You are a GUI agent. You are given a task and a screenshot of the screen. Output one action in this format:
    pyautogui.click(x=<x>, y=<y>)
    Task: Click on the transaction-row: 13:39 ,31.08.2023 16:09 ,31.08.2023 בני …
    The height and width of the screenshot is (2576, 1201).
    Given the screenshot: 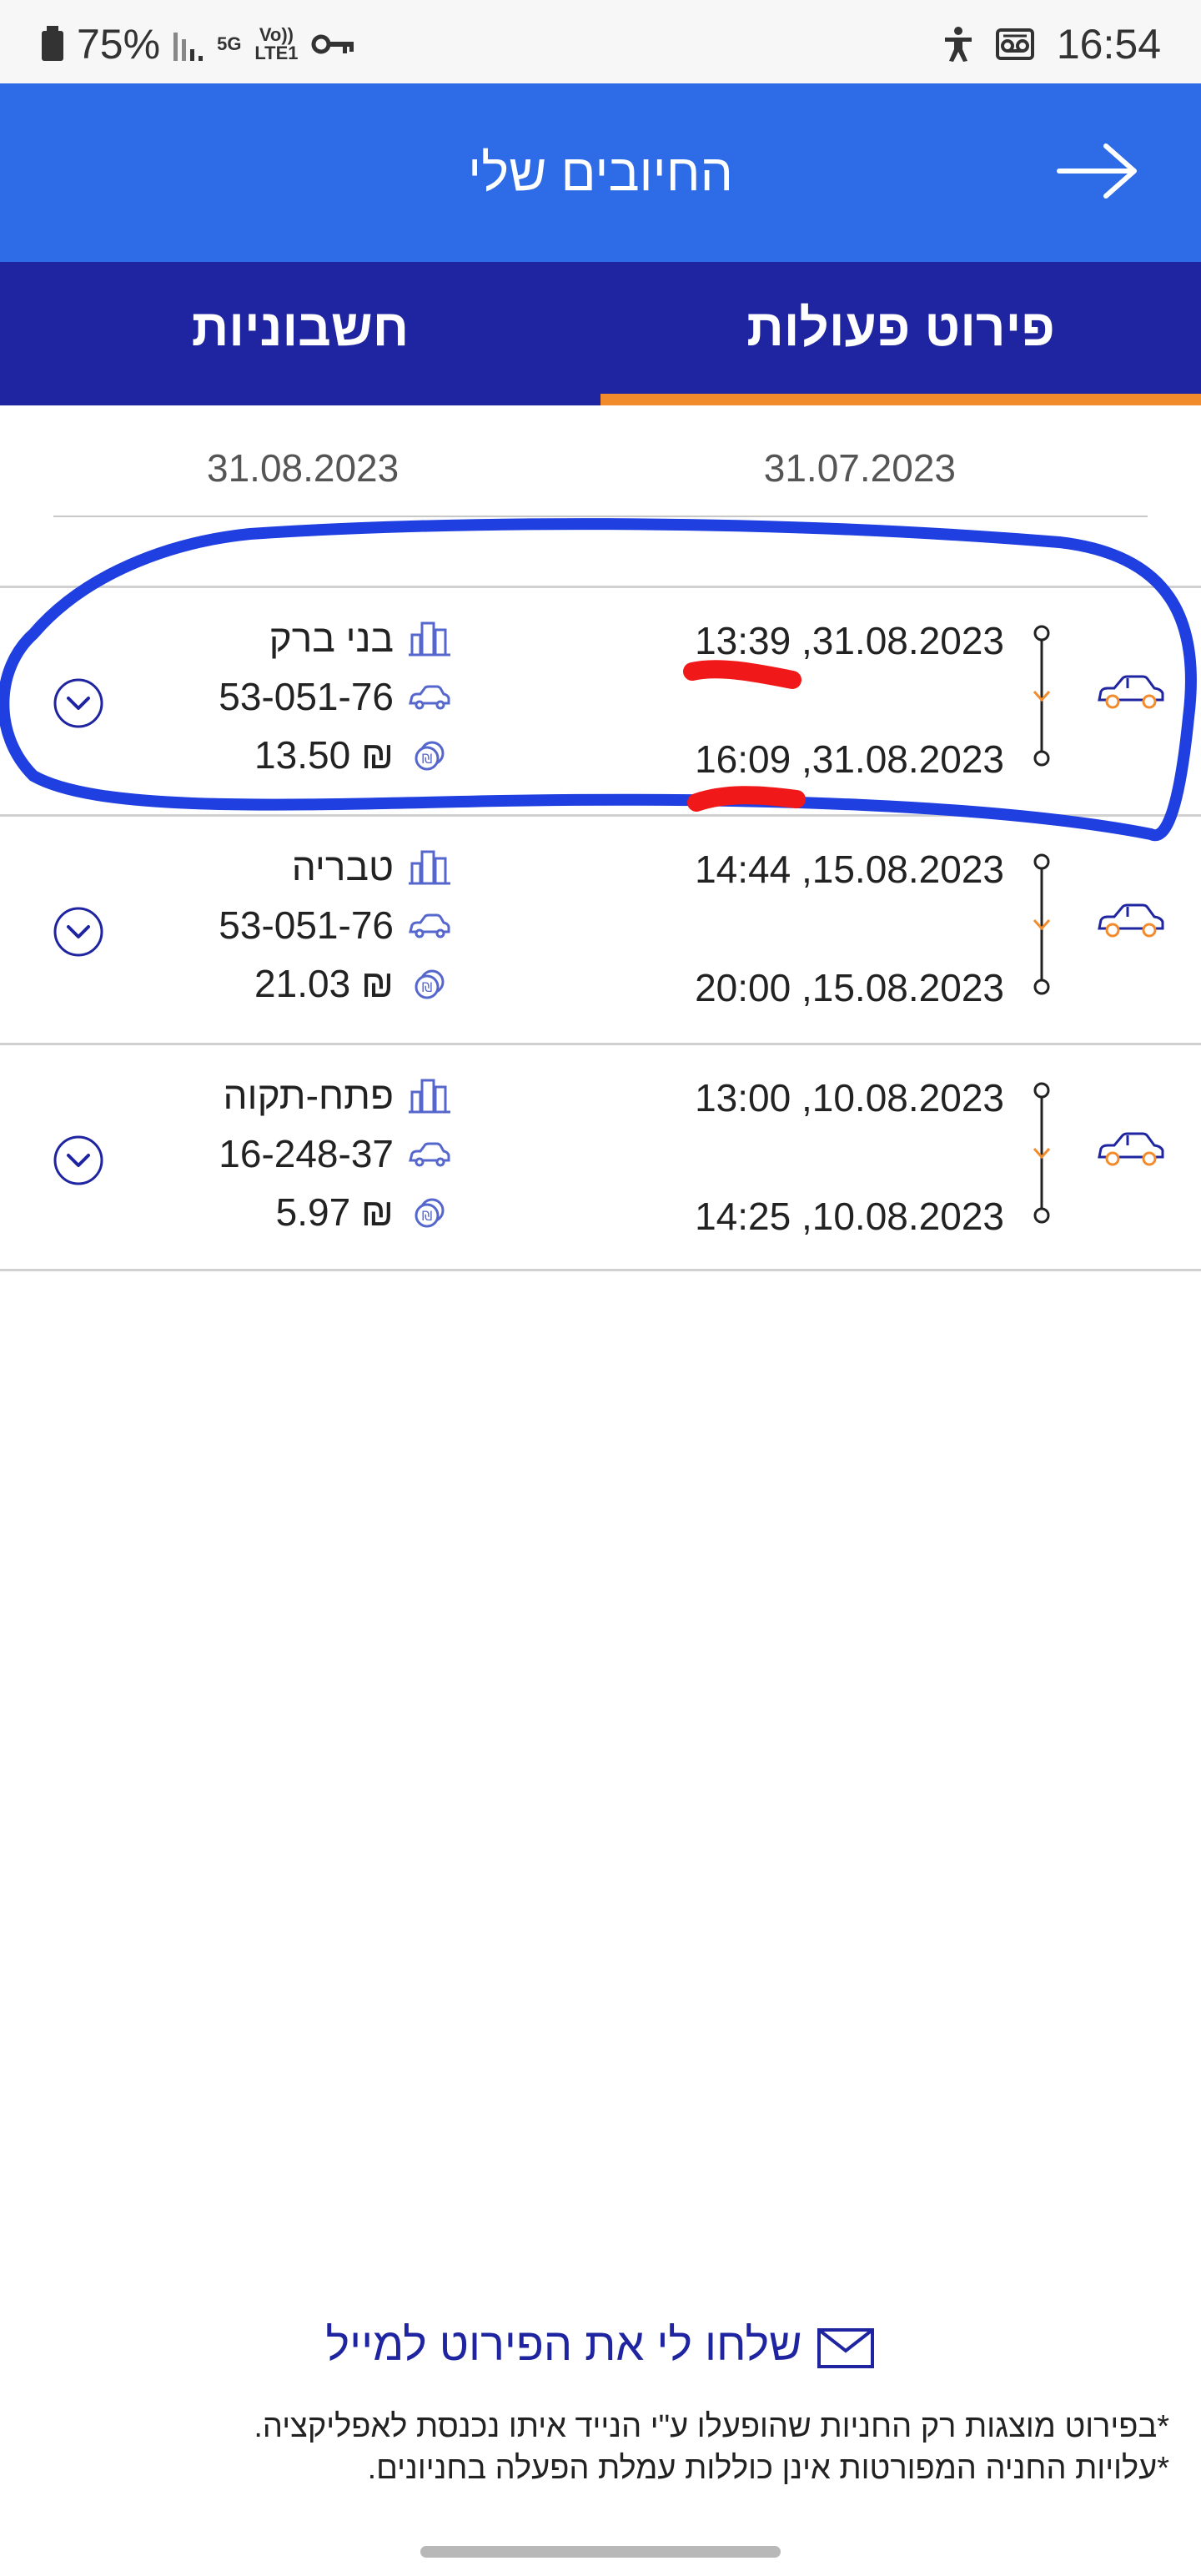 What is the action you would take?
    pyautogui.click(x=601, y=700)
    